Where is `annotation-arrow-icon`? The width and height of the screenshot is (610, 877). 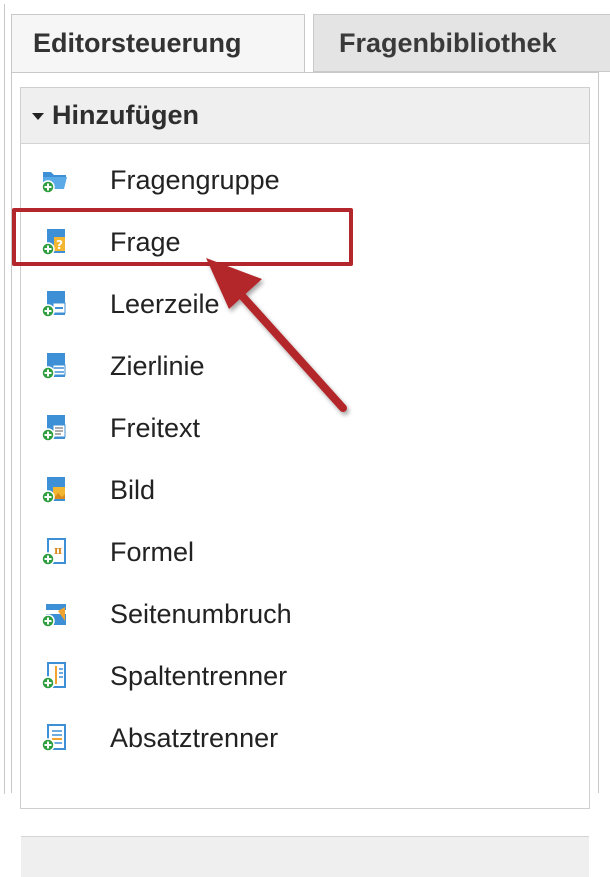
annotation-arrow-icon is located at coordinates (276, 335).